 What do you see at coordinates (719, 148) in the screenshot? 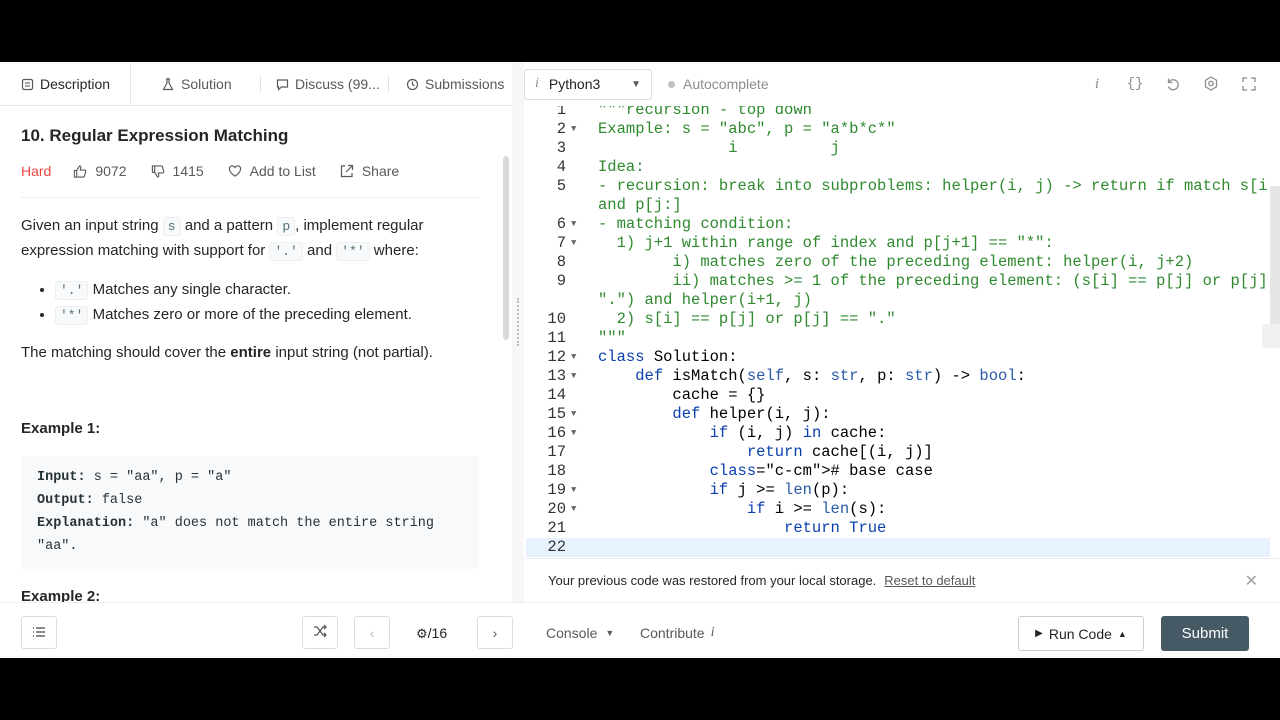
I see `code-line: i j` at bounding box center [719, 148].